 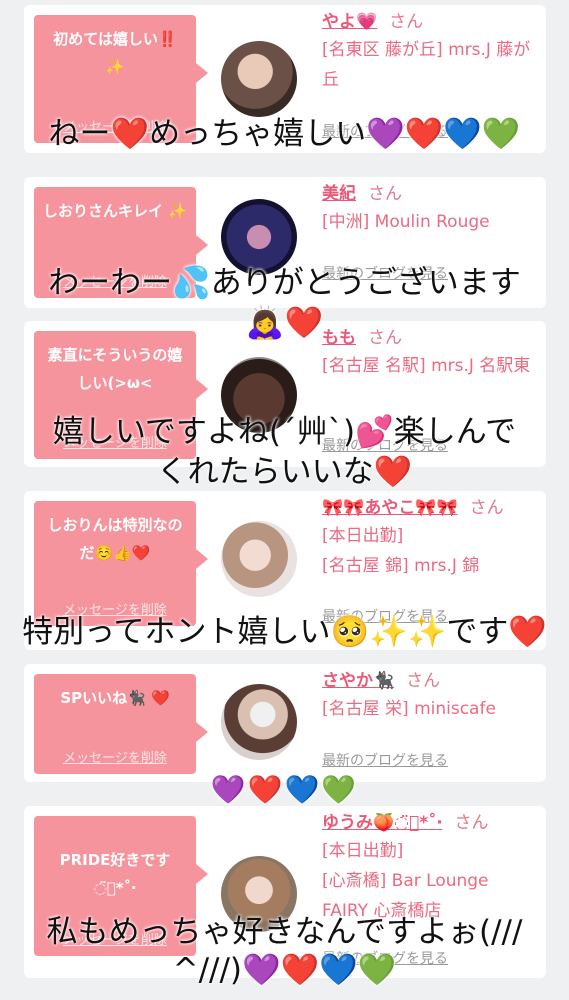 What do you see at coordinates (409, 709) in the screenshot?
I see `shop-name: [名古屋 栄] miniscafe` at bounding box center [409, 709].